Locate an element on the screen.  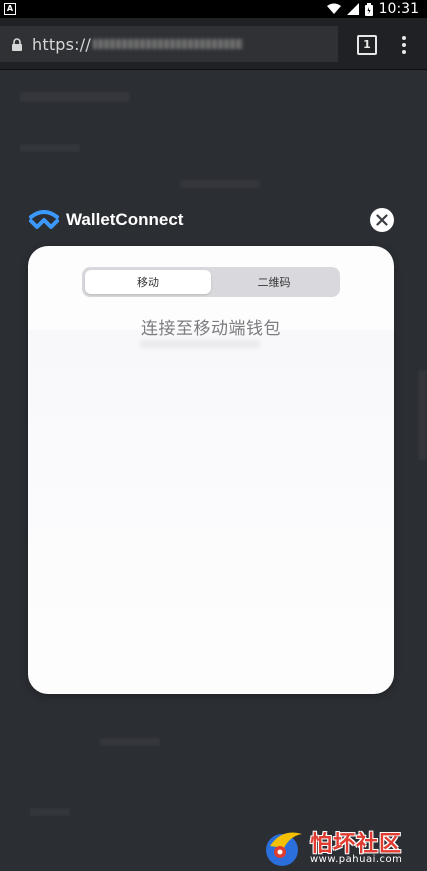
walletconnect-brand: WalletConnect is located at coordinates (125, 219).